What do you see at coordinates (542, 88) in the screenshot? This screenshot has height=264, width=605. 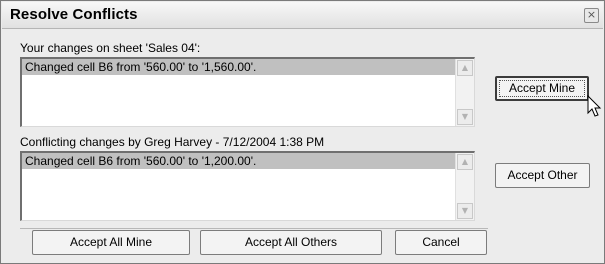 I see `accept-mine-button: Accept Mine` at bounding box center [542, 88].